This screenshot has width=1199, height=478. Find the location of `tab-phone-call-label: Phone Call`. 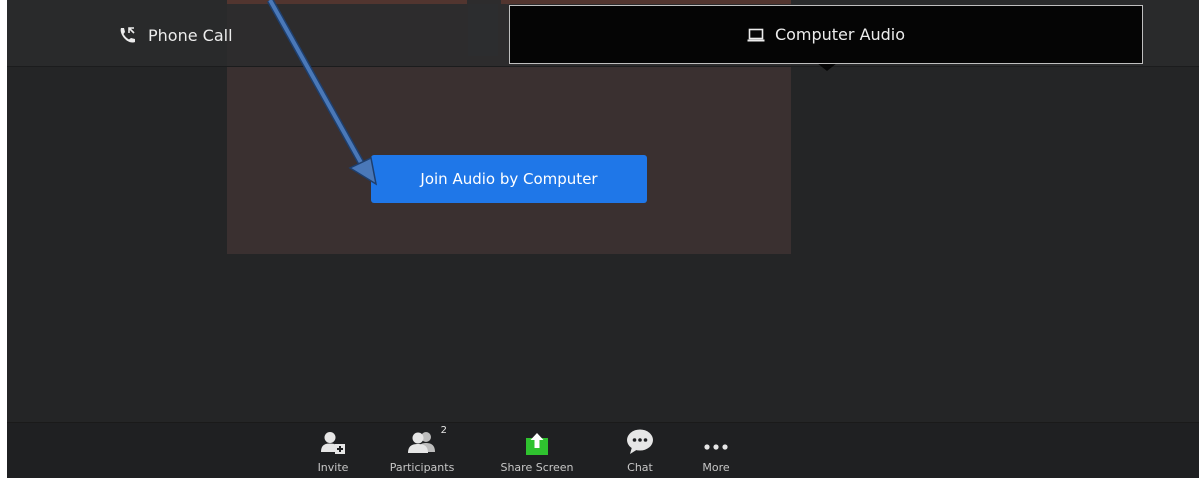

tab-phone-call-label: Phone Call is located at coordinates (190, 35).